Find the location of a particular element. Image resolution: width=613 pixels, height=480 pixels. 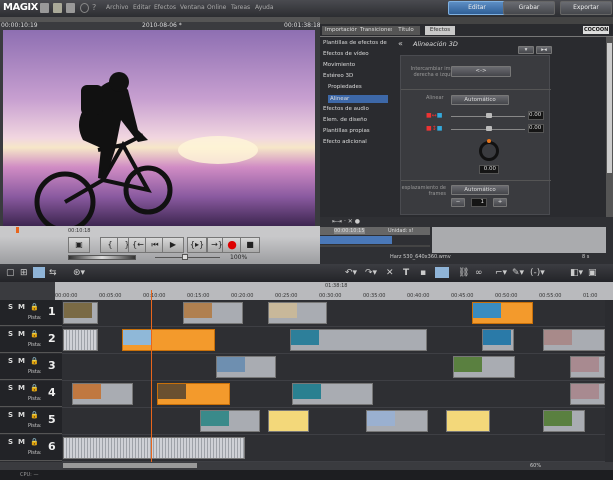

frame-offset-value: 1 is located at coordinates (479, 202).